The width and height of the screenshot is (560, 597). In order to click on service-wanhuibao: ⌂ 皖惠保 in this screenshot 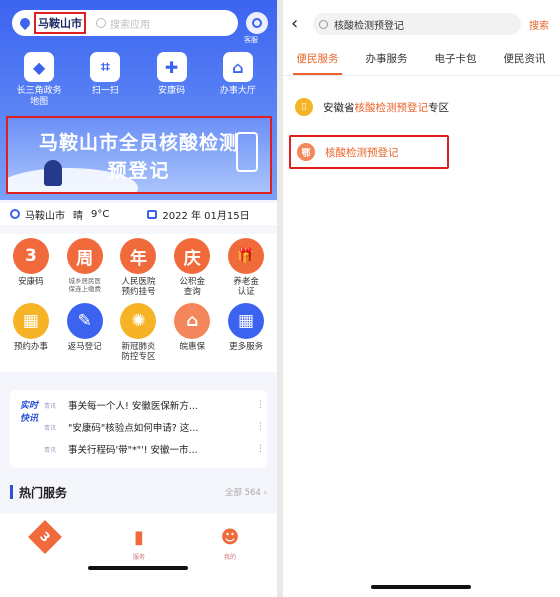, I will do `click(192, 332)`.